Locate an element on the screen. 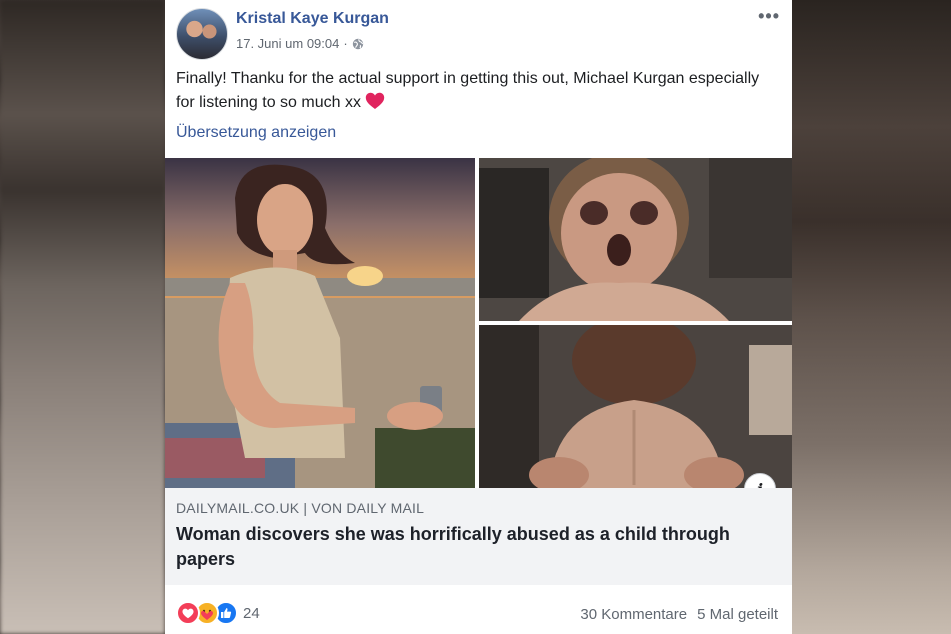  child-face-photo is located at coordinates (635, 239).